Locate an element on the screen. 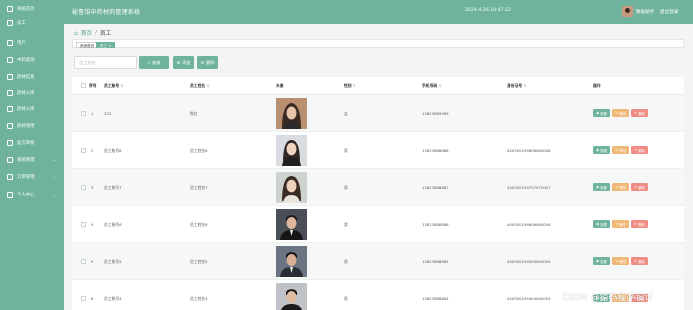  plus-icon: ⊞ is located at coordinates (178, 62).